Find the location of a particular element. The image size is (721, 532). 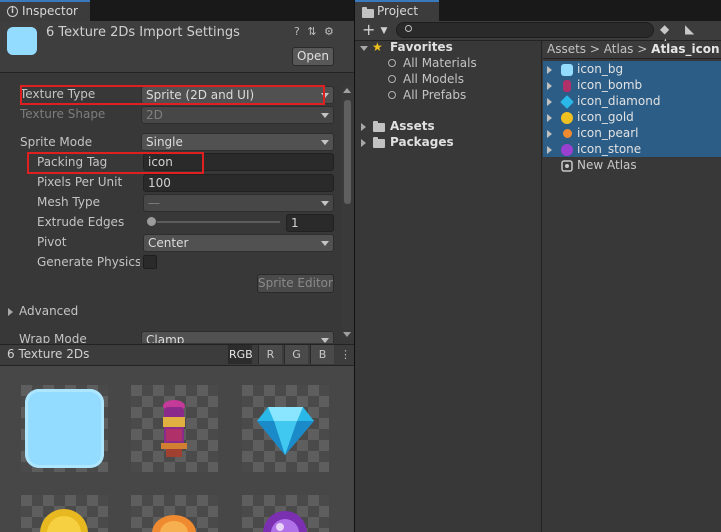

file-name: icon_gold is located at coordinates (605, 117).